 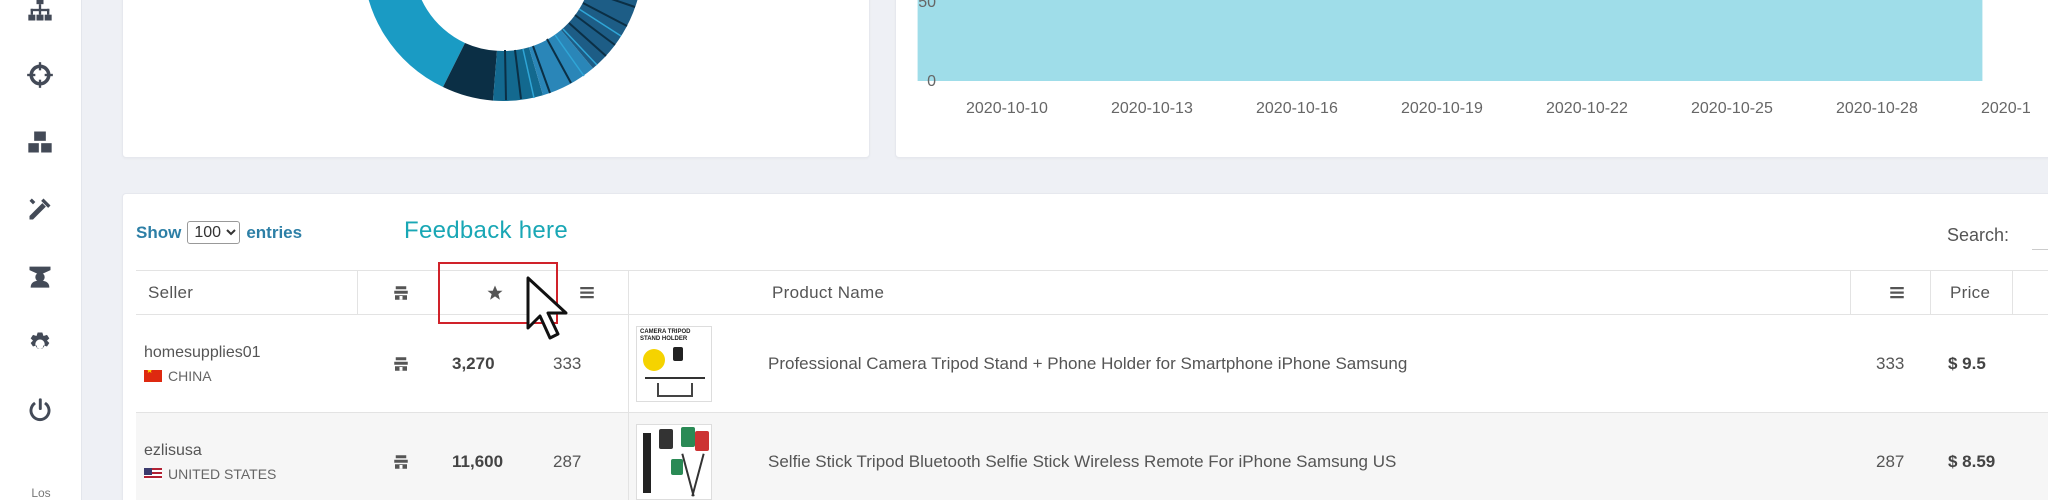 What do you see at coordinates (40, 276) in the screenshot?
I see `graduate-icon` at bounding box center [40, 276].